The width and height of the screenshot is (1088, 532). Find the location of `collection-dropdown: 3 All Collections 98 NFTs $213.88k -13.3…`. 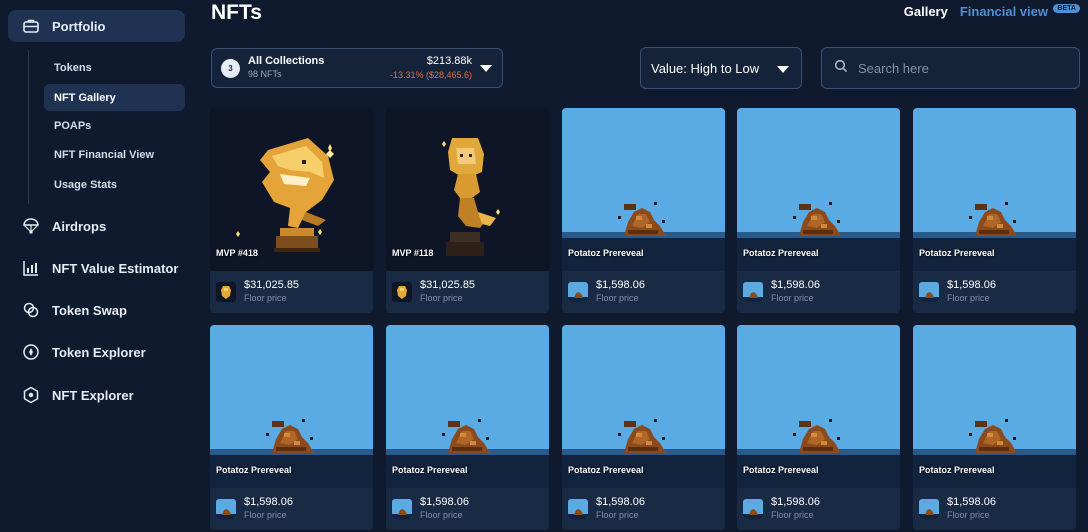

collection-dropdown: 3 All Collections 98 NFTs $213.88k -13.3… is located at coordinates (357, 68).